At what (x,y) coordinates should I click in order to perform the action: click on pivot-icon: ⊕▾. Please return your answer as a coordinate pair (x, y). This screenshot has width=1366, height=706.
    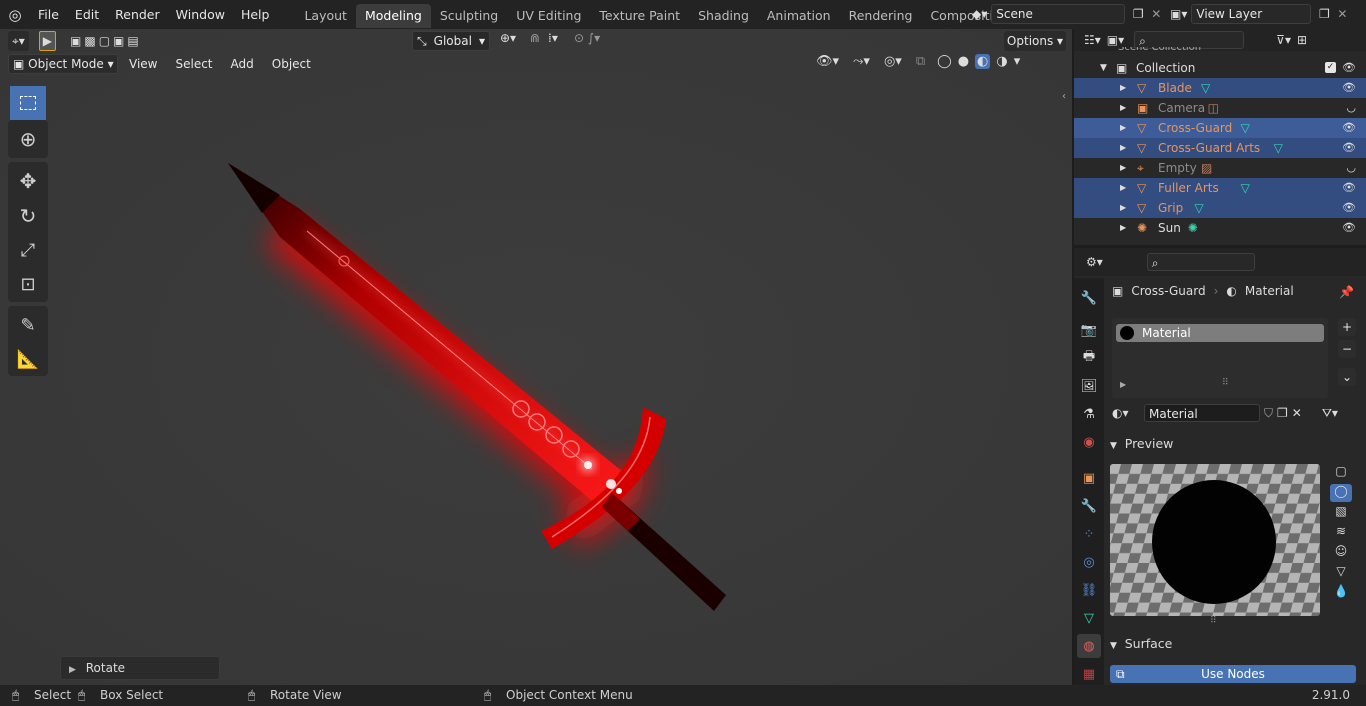
    Looking at the image, I should click on (508, 41).